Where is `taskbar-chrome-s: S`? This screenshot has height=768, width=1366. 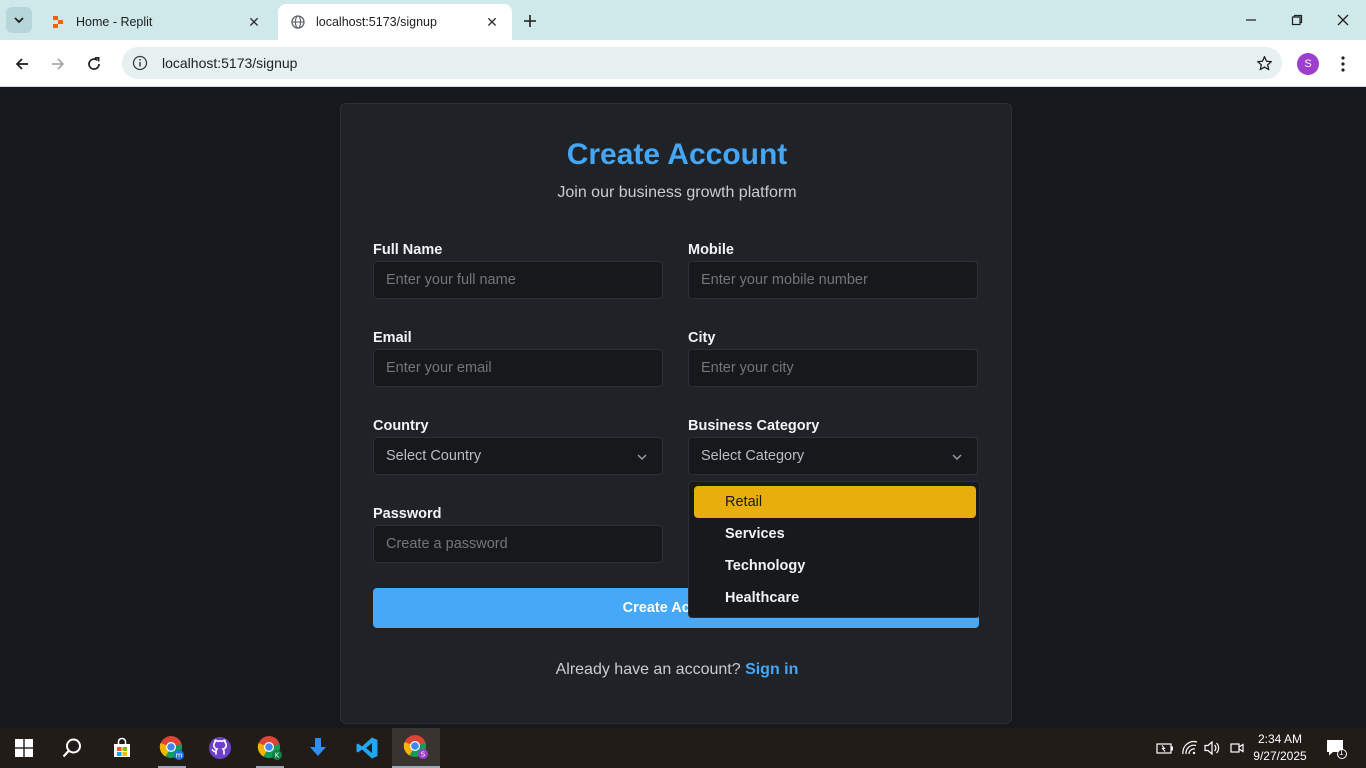
taskbar-chrome-s: S is located at coordinates (416, 748).